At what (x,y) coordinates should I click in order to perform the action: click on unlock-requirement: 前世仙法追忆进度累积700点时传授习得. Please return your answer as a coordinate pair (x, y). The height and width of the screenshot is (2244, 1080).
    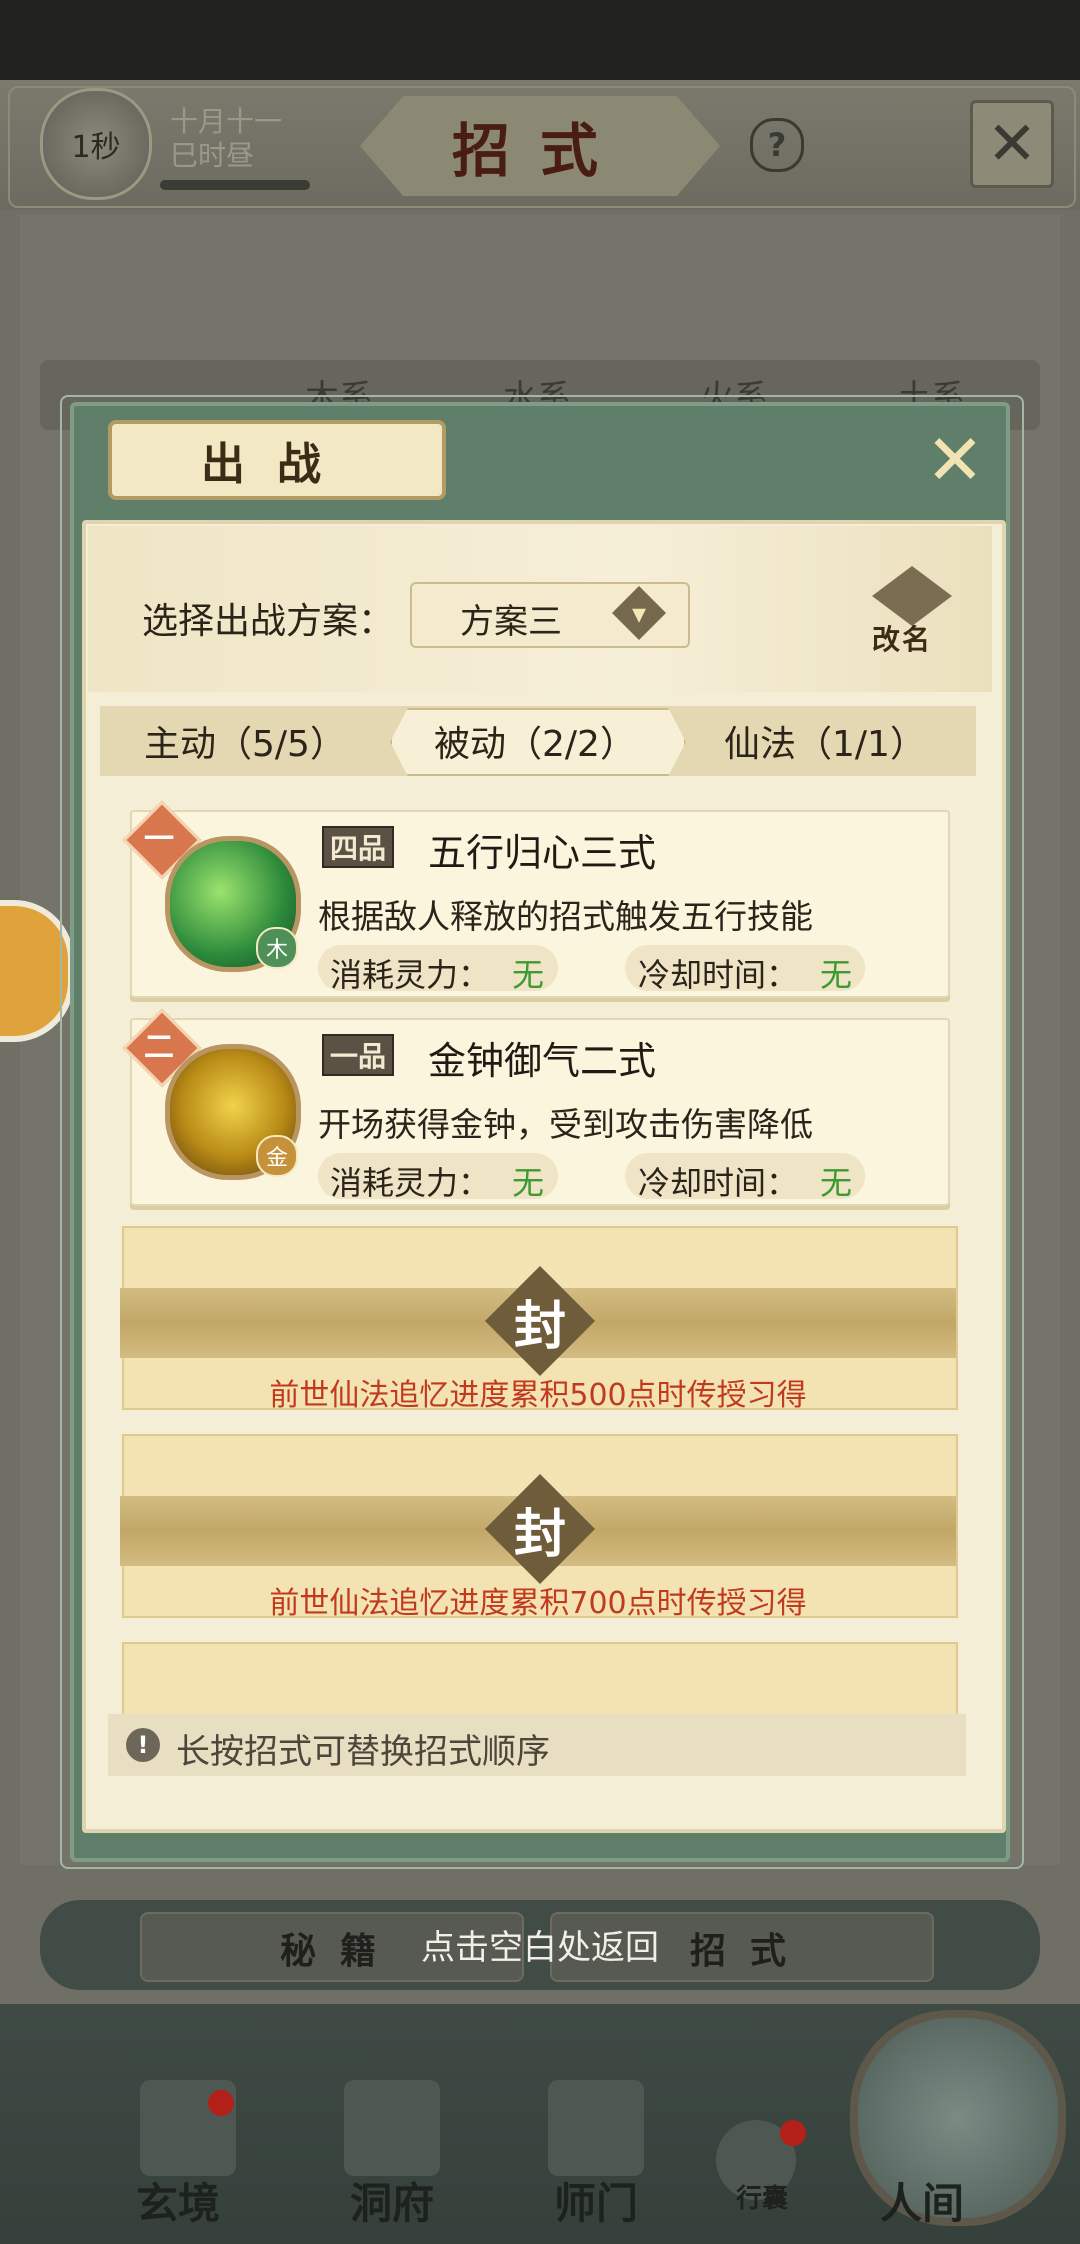
    Looking at the image, I should click on (538, 1603).